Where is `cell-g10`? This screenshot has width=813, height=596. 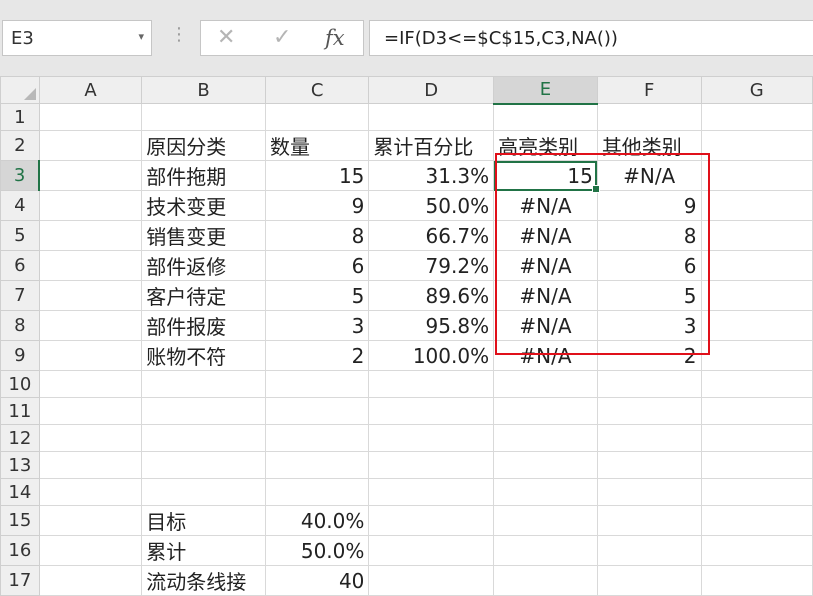
cell-g10 is located at coordinates (756, 384).